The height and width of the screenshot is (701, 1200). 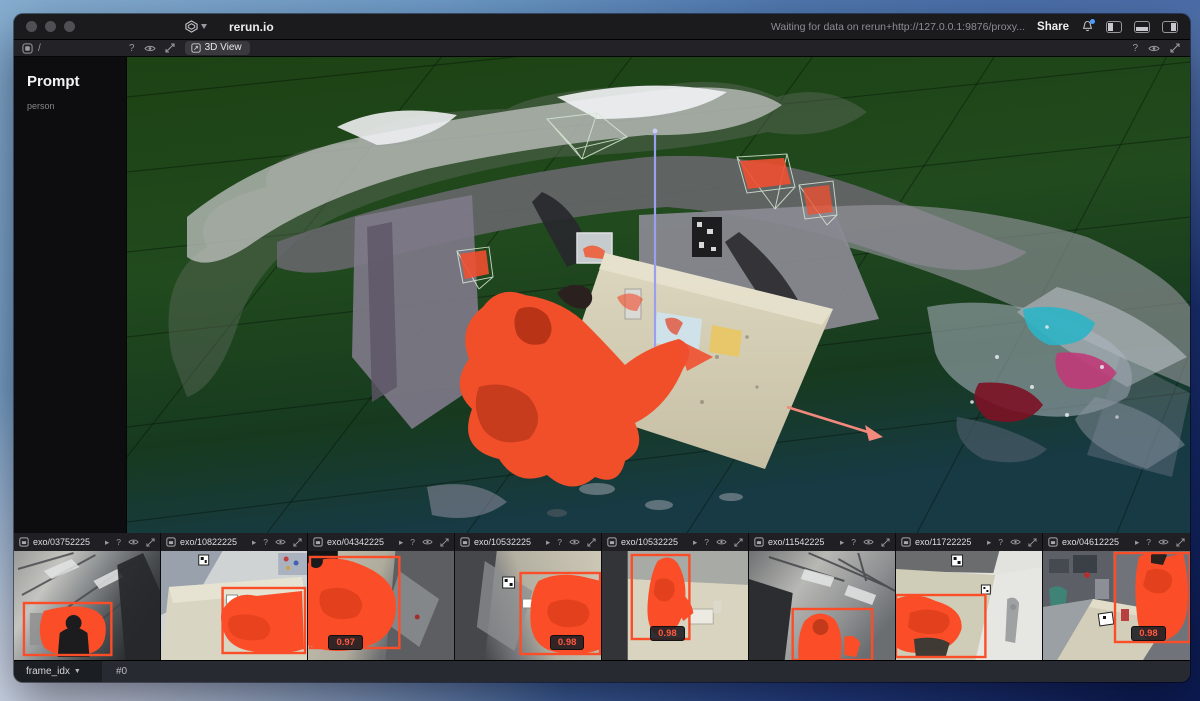 What do you see at coordinates (132, 48) in the screenshot?
I see `help-button: ?` at bounding box center [132, 48].